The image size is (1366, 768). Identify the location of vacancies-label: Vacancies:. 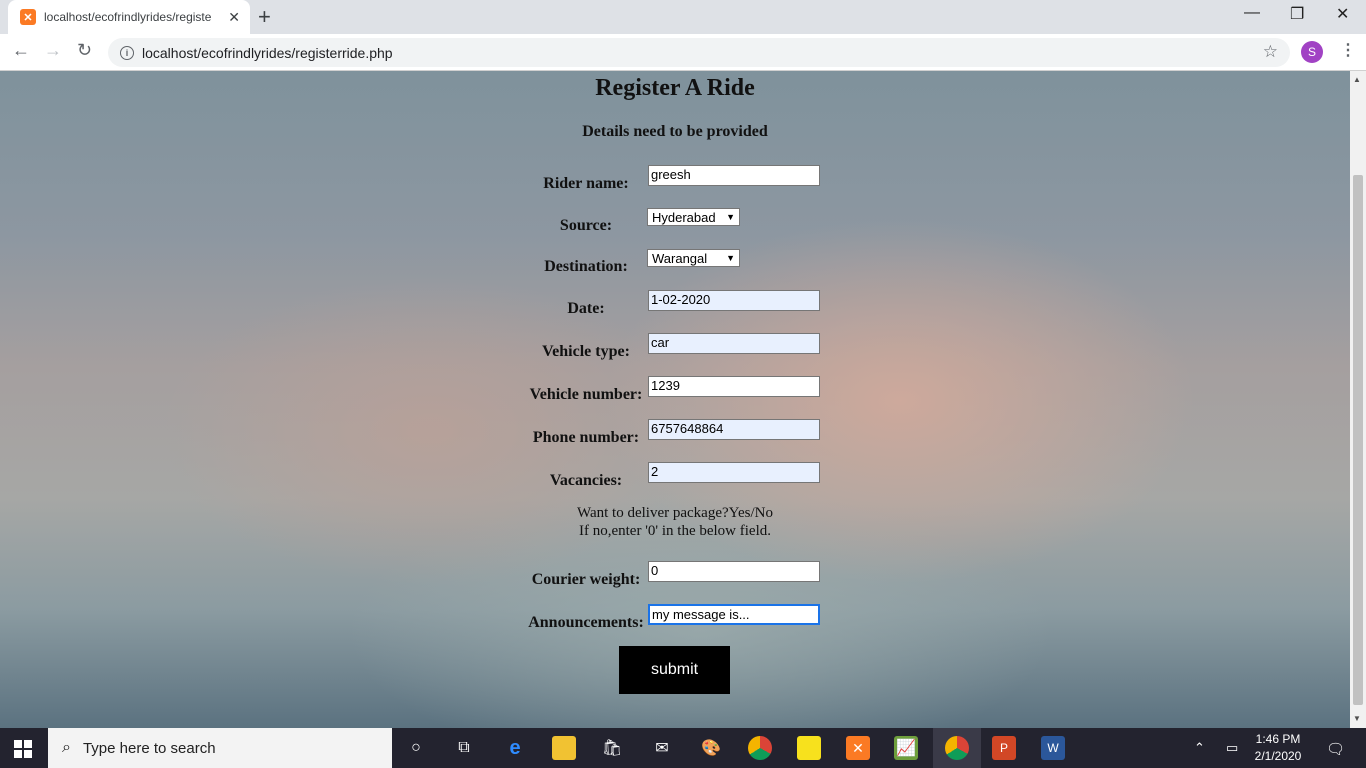
(586, 480).